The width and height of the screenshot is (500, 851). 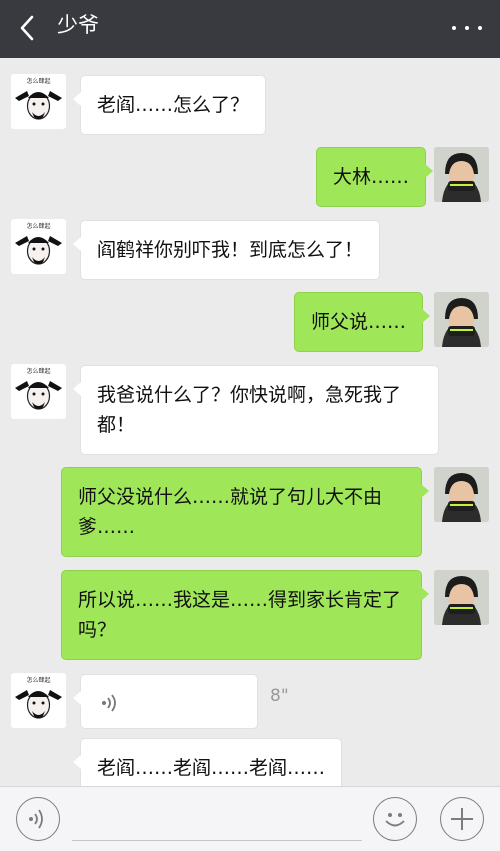 What do you see at coordinates (109, 703) in the screenshot?
I see `voice-wave-icon` at bounding box center [109, 703].